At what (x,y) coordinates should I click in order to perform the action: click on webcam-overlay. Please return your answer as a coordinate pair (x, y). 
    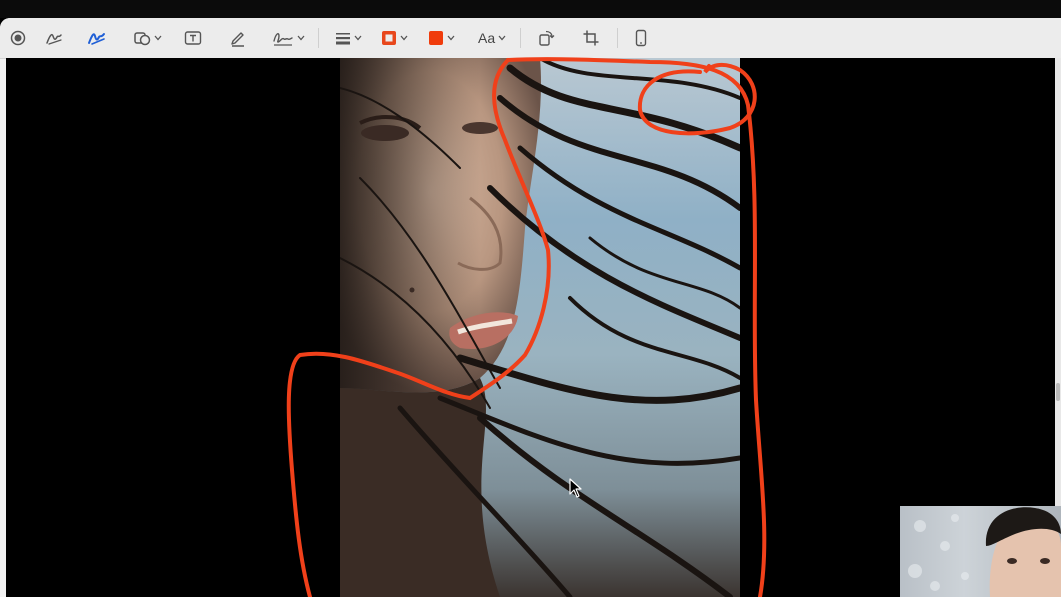
    Looking at the image, I should click on (980, 551).